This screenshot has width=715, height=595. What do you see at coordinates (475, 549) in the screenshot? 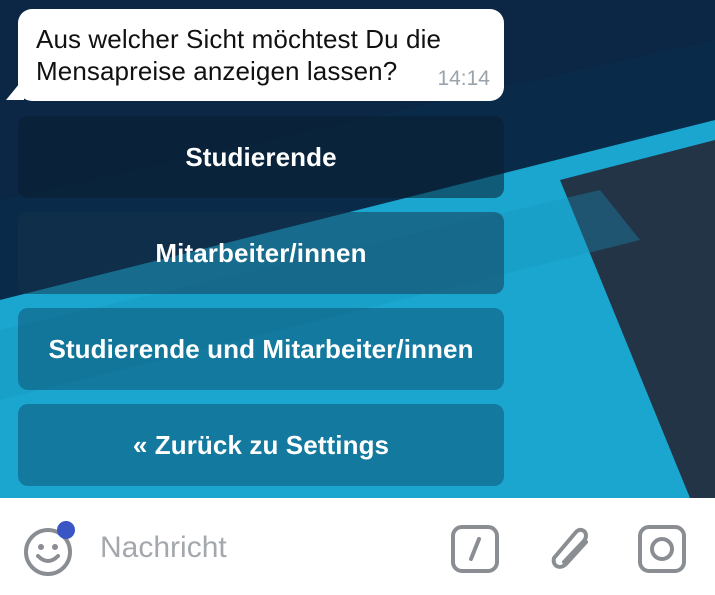
I see `slash-command-icon` at bounding box center [475, 549].